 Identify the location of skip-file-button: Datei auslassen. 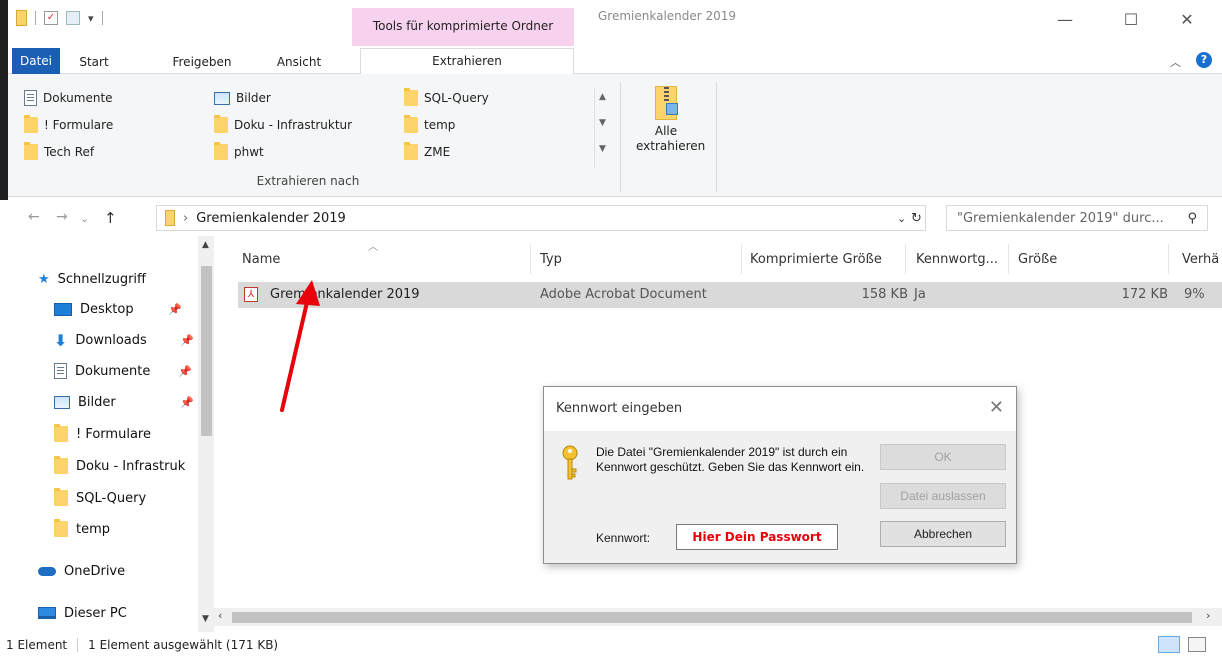
(943, 496).